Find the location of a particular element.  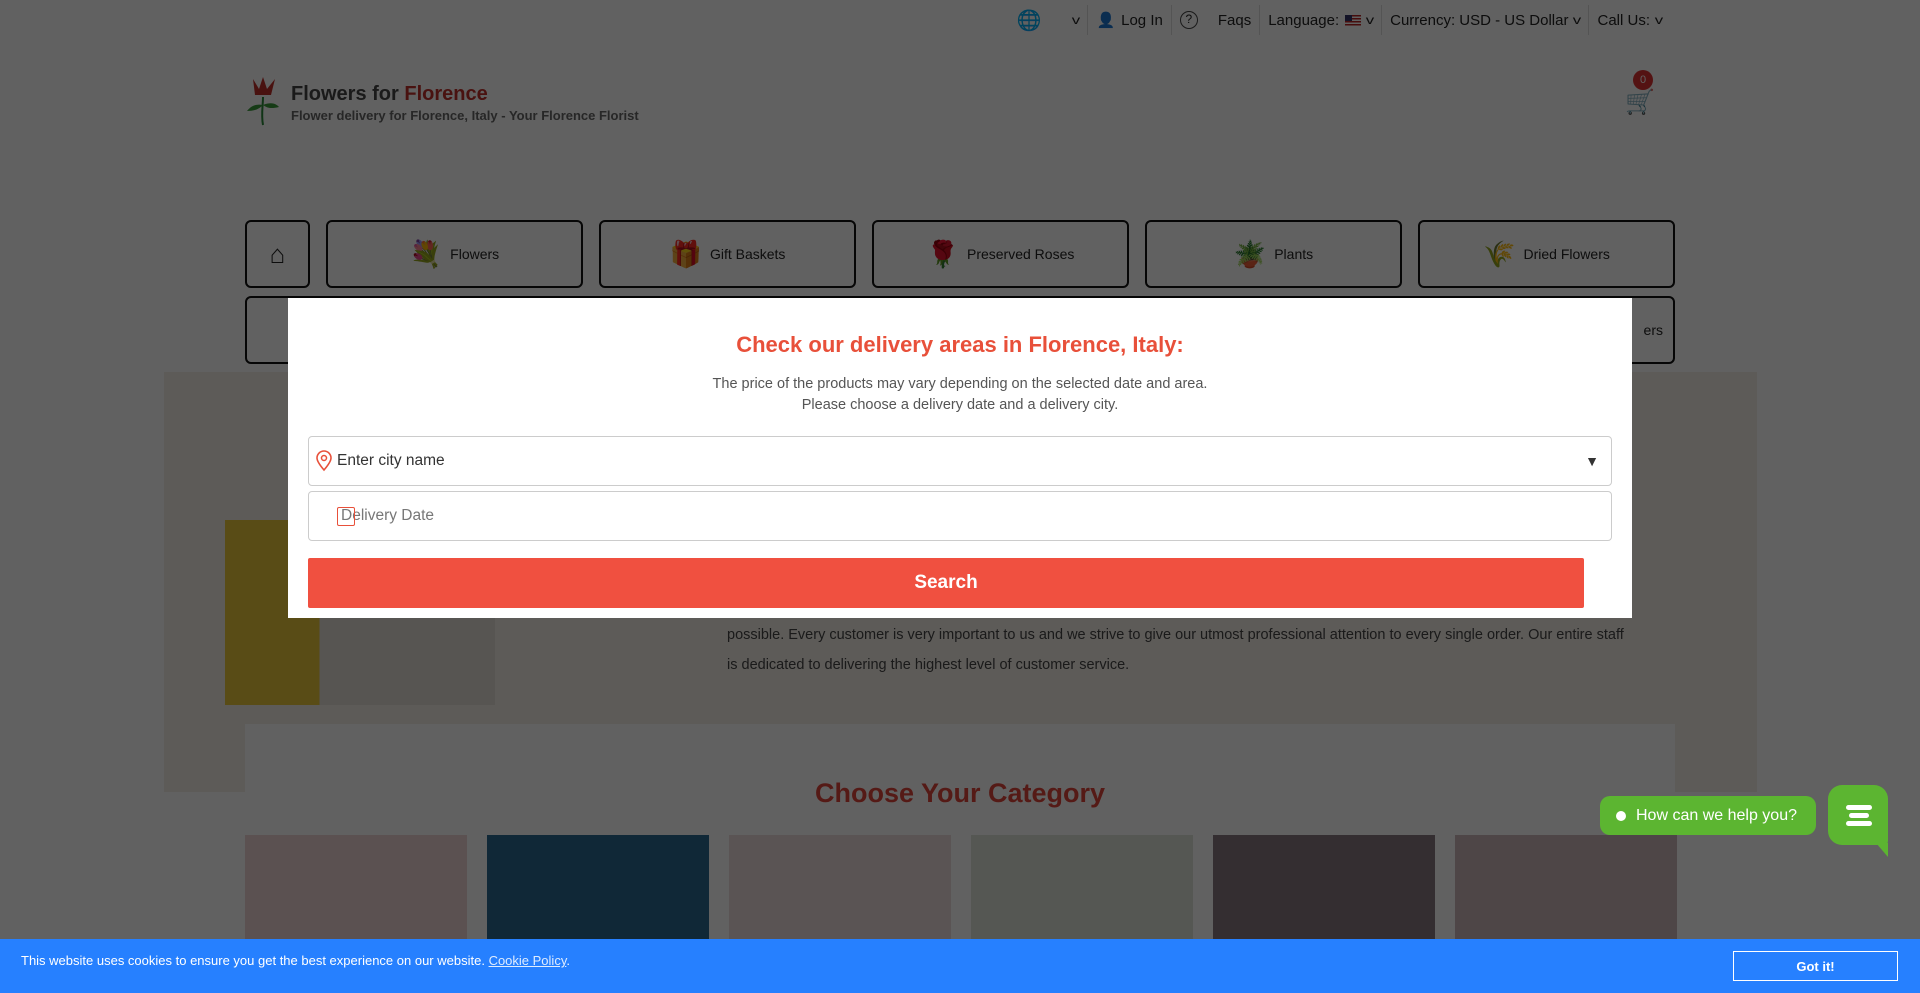

nav-preserved-roses: 🌹 Preserved Roses is located at coordinates (1000, 254).